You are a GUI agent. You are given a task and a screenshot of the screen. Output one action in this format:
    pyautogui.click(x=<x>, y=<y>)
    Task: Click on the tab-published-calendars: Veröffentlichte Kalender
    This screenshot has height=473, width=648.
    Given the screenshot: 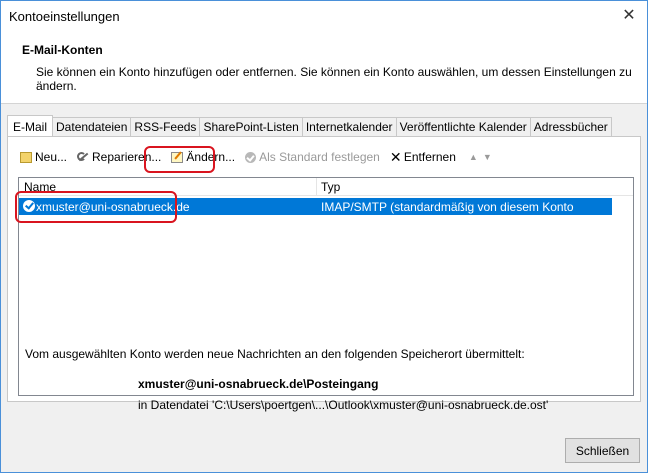 What is the action you would take?
    pyautogui.click(x=463, y=126)
    